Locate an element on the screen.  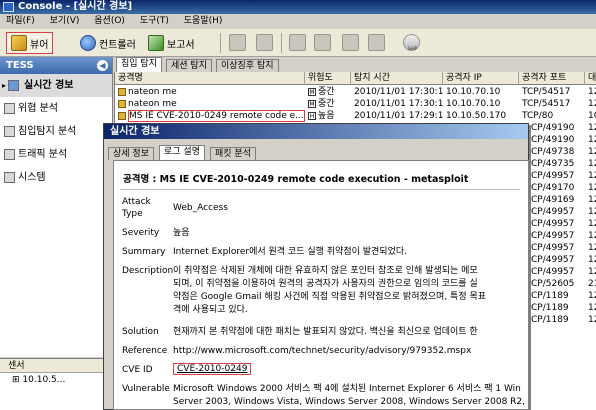
menu-bar: 파일(F) 보기(V) 옵션(O) 도구(T) 도움말(H) is located at coordinates (298, 21).